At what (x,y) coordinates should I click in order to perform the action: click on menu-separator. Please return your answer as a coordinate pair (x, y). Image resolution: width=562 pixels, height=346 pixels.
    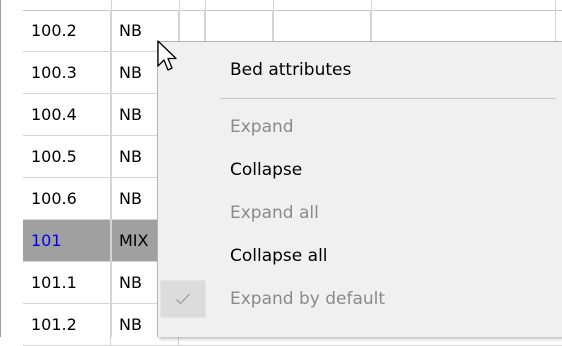
    Looking at the image, I should click on (388, 98).